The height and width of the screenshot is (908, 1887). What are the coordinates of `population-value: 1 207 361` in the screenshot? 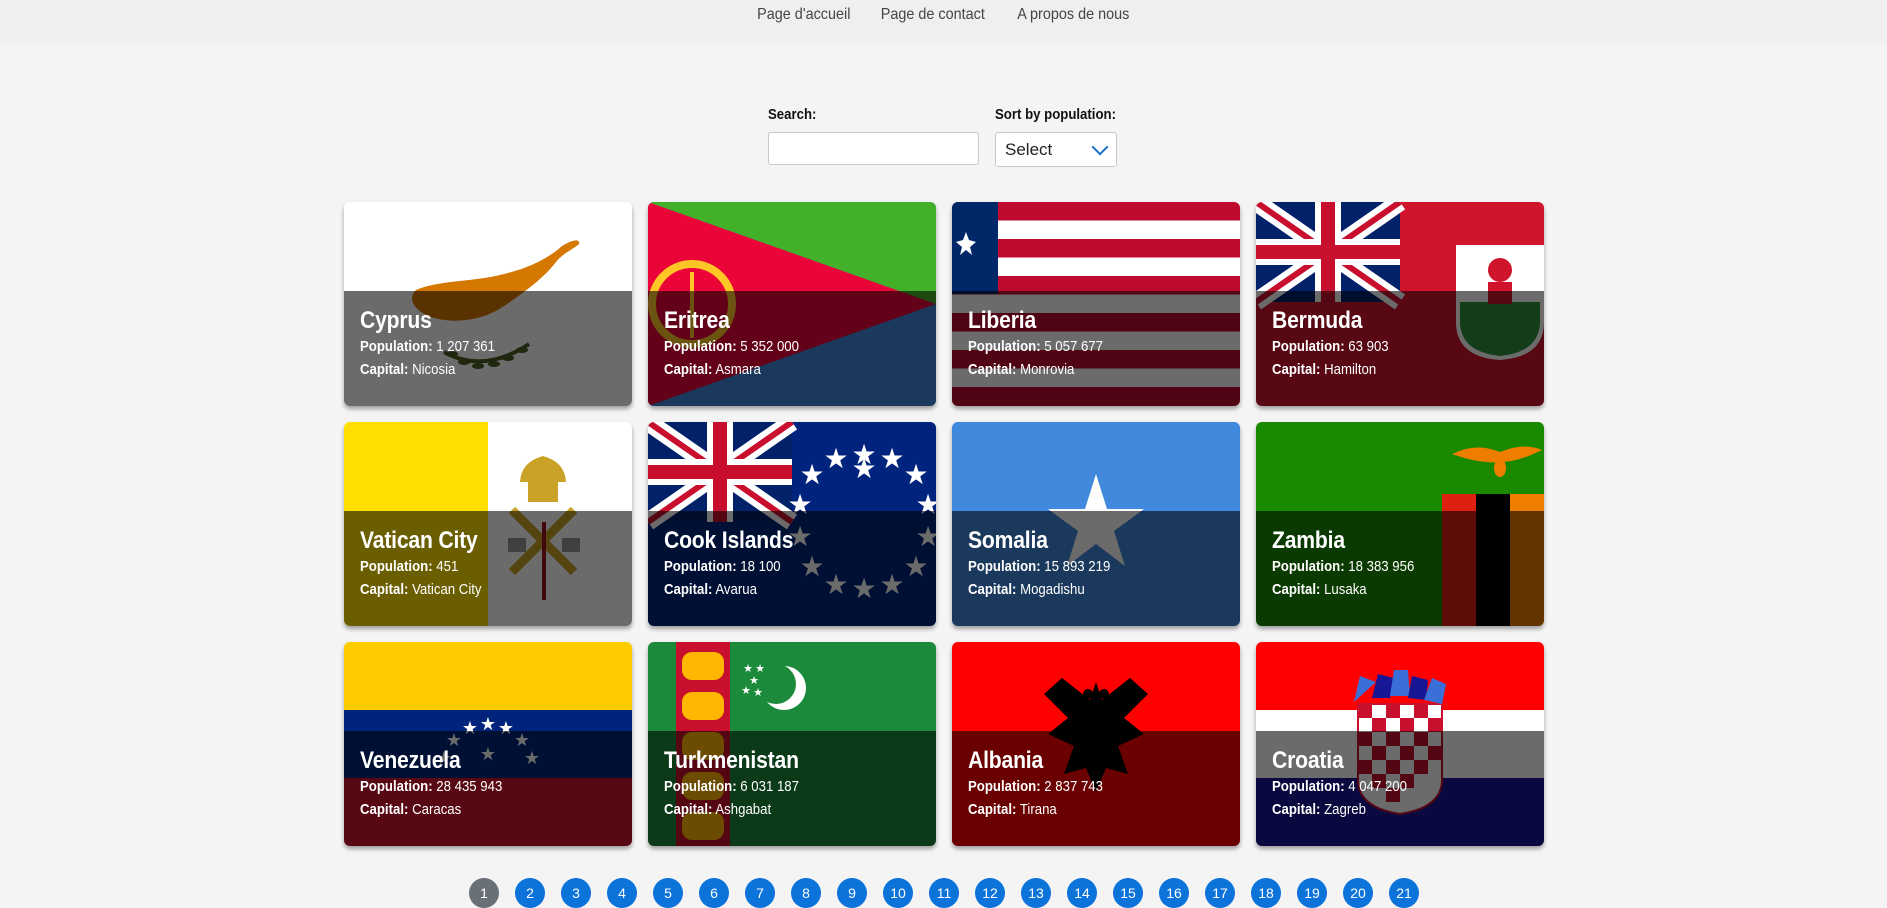 It's located at (465, 346).